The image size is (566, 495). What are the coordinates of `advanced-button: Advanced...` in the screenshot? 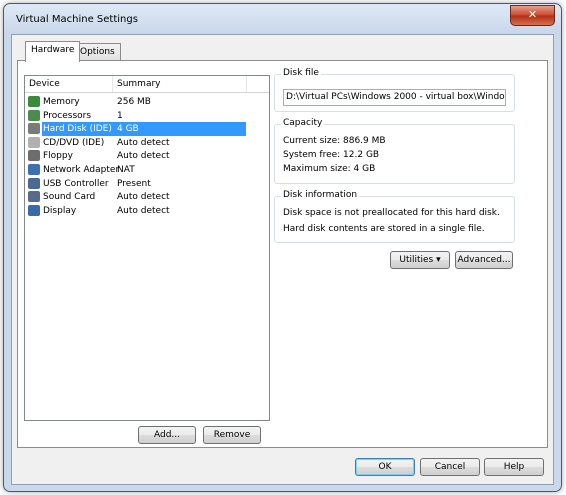 It's located at (484, 260).